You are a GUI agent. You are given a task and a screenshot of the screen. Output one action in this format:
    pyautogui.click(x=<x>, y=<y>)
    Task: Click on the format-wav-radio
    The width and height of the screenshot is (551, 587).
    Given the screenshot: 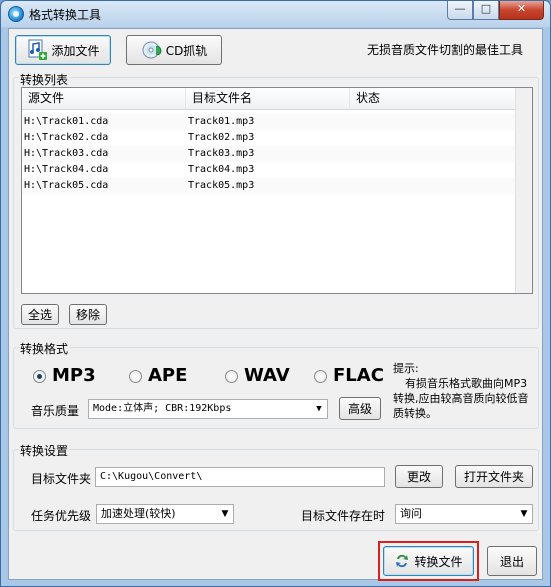 What is the action you would take?
    pyautogui.click(x=231, y=376)
    